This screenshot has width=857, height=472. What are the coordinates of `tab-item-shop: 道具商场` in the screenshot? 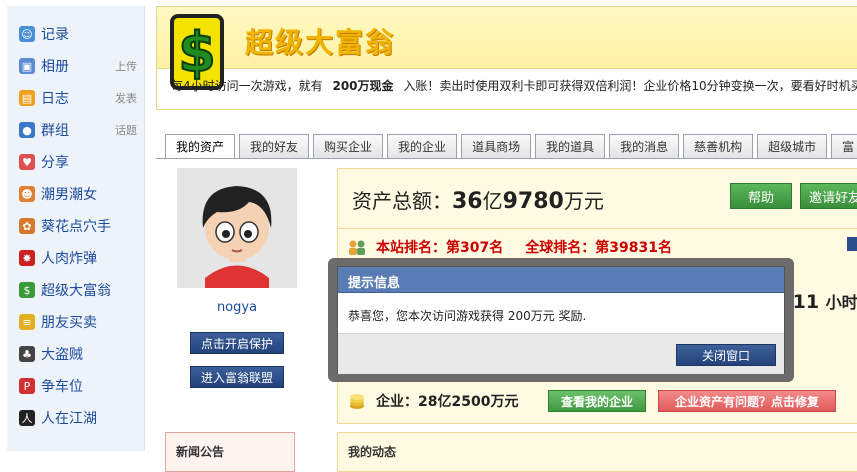 It's located at (496, 146).